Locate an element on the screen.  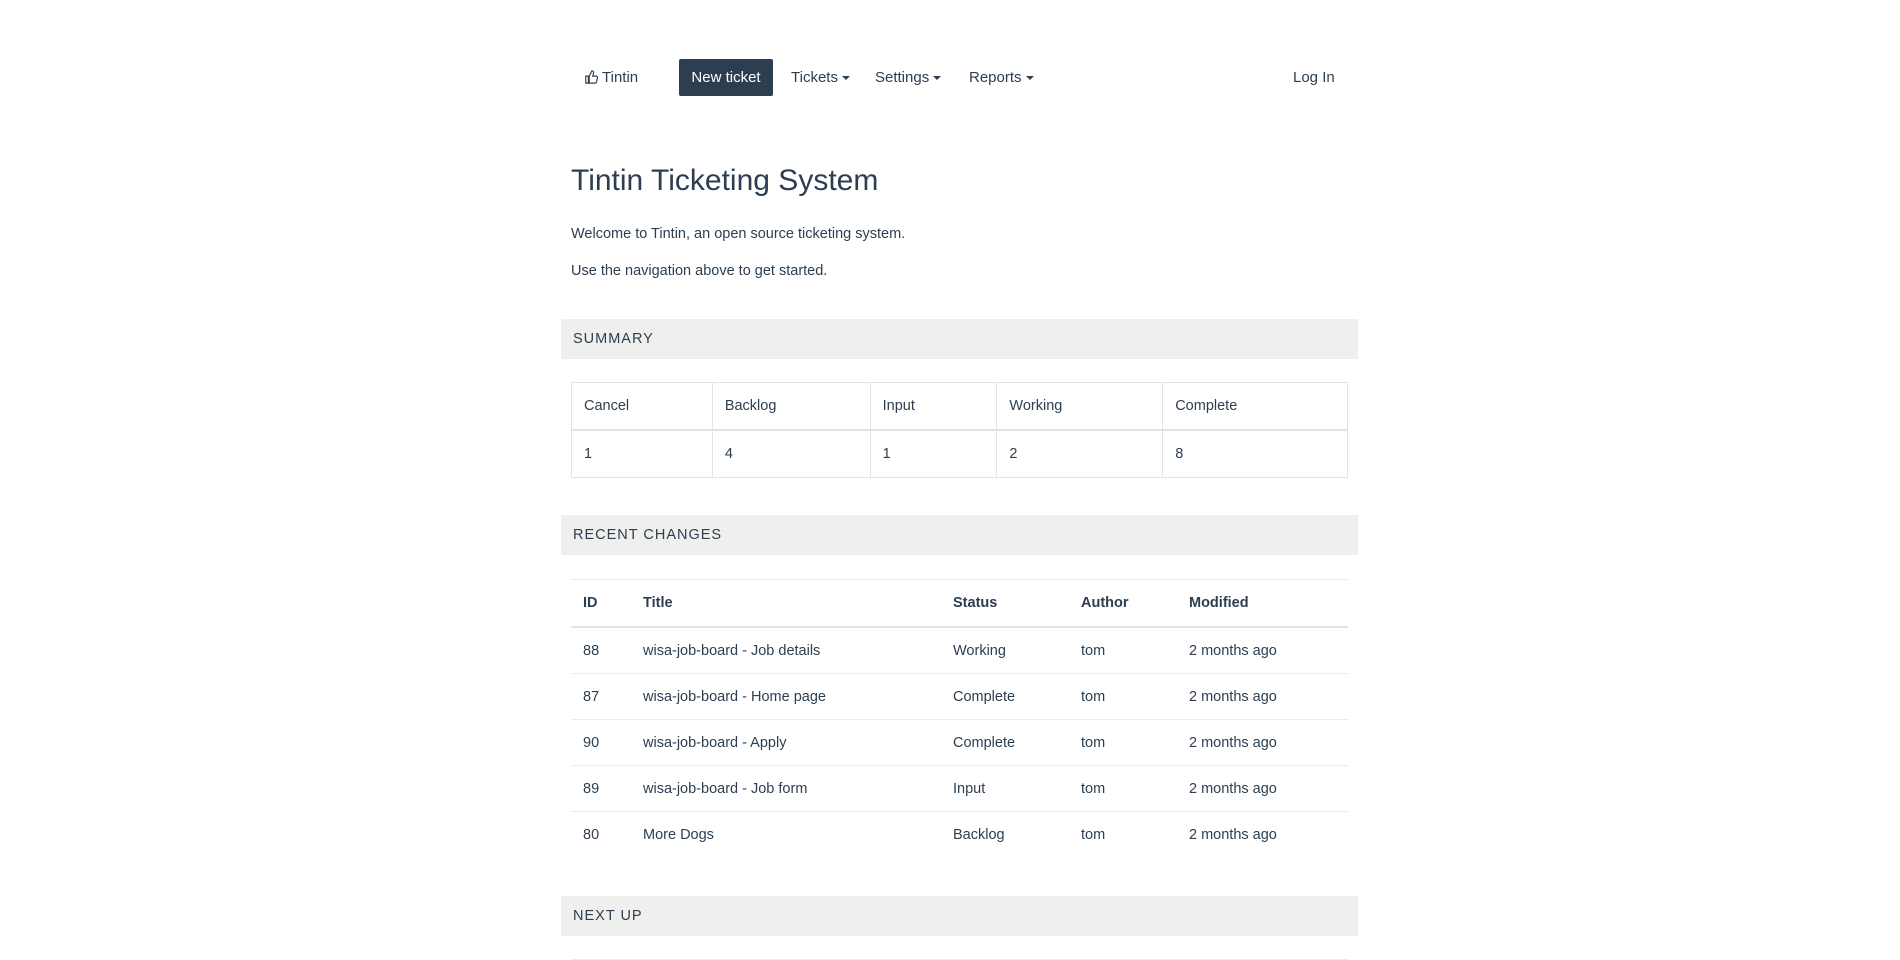
ticket-id: 88 is located at coordinates (601, 650).